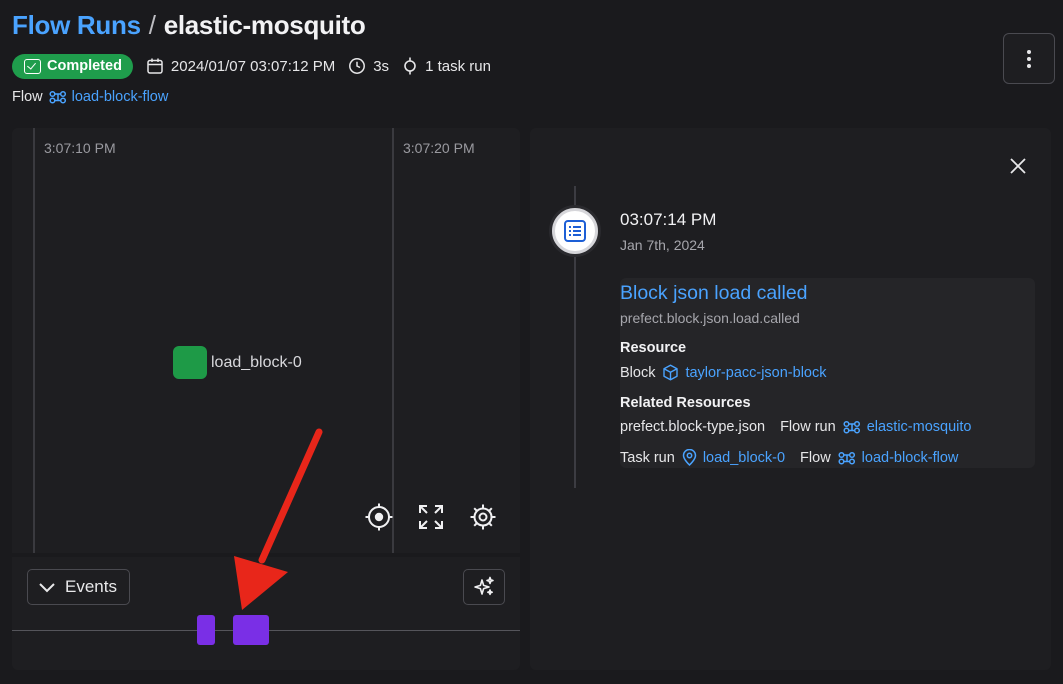 The height and width of the screenshot is (684, 1063). What do you see at coordinates (439, 148) in the screenshot?
I see `time-label: 3:07:20 PM` at bounding box center [439, 148].